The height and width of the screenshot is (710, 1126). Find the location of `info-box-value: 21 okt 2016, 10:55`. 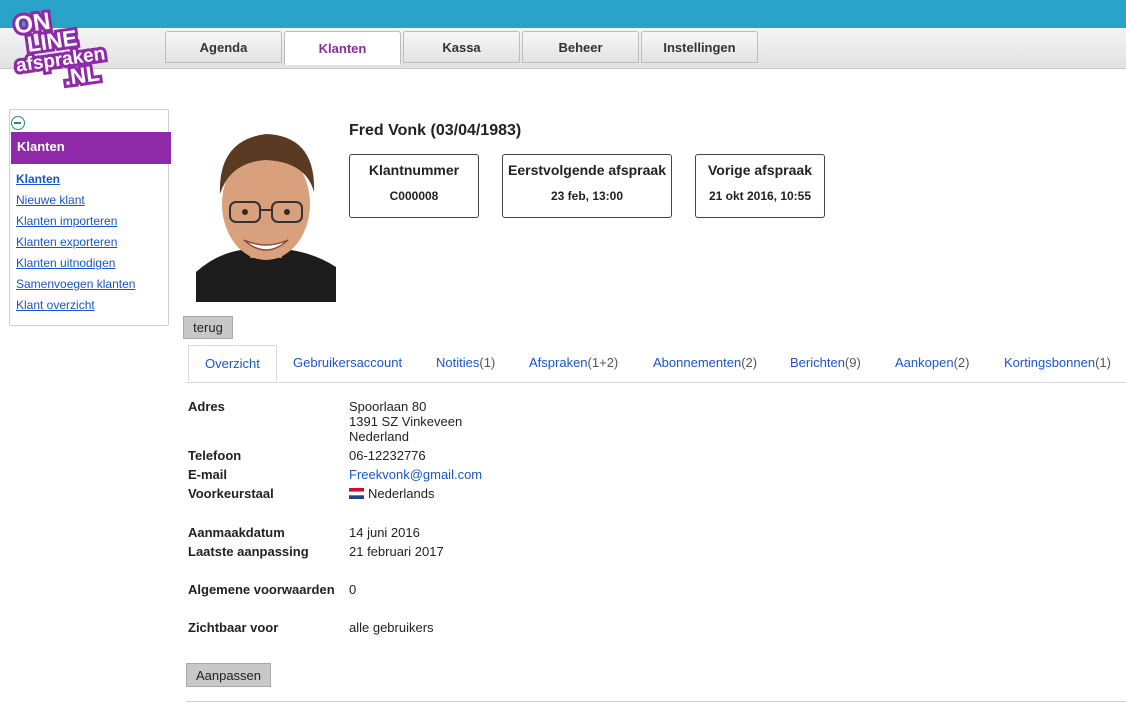

info-box-value: 21 okt 2016, 10:55 is located at coordinates (760, 196).